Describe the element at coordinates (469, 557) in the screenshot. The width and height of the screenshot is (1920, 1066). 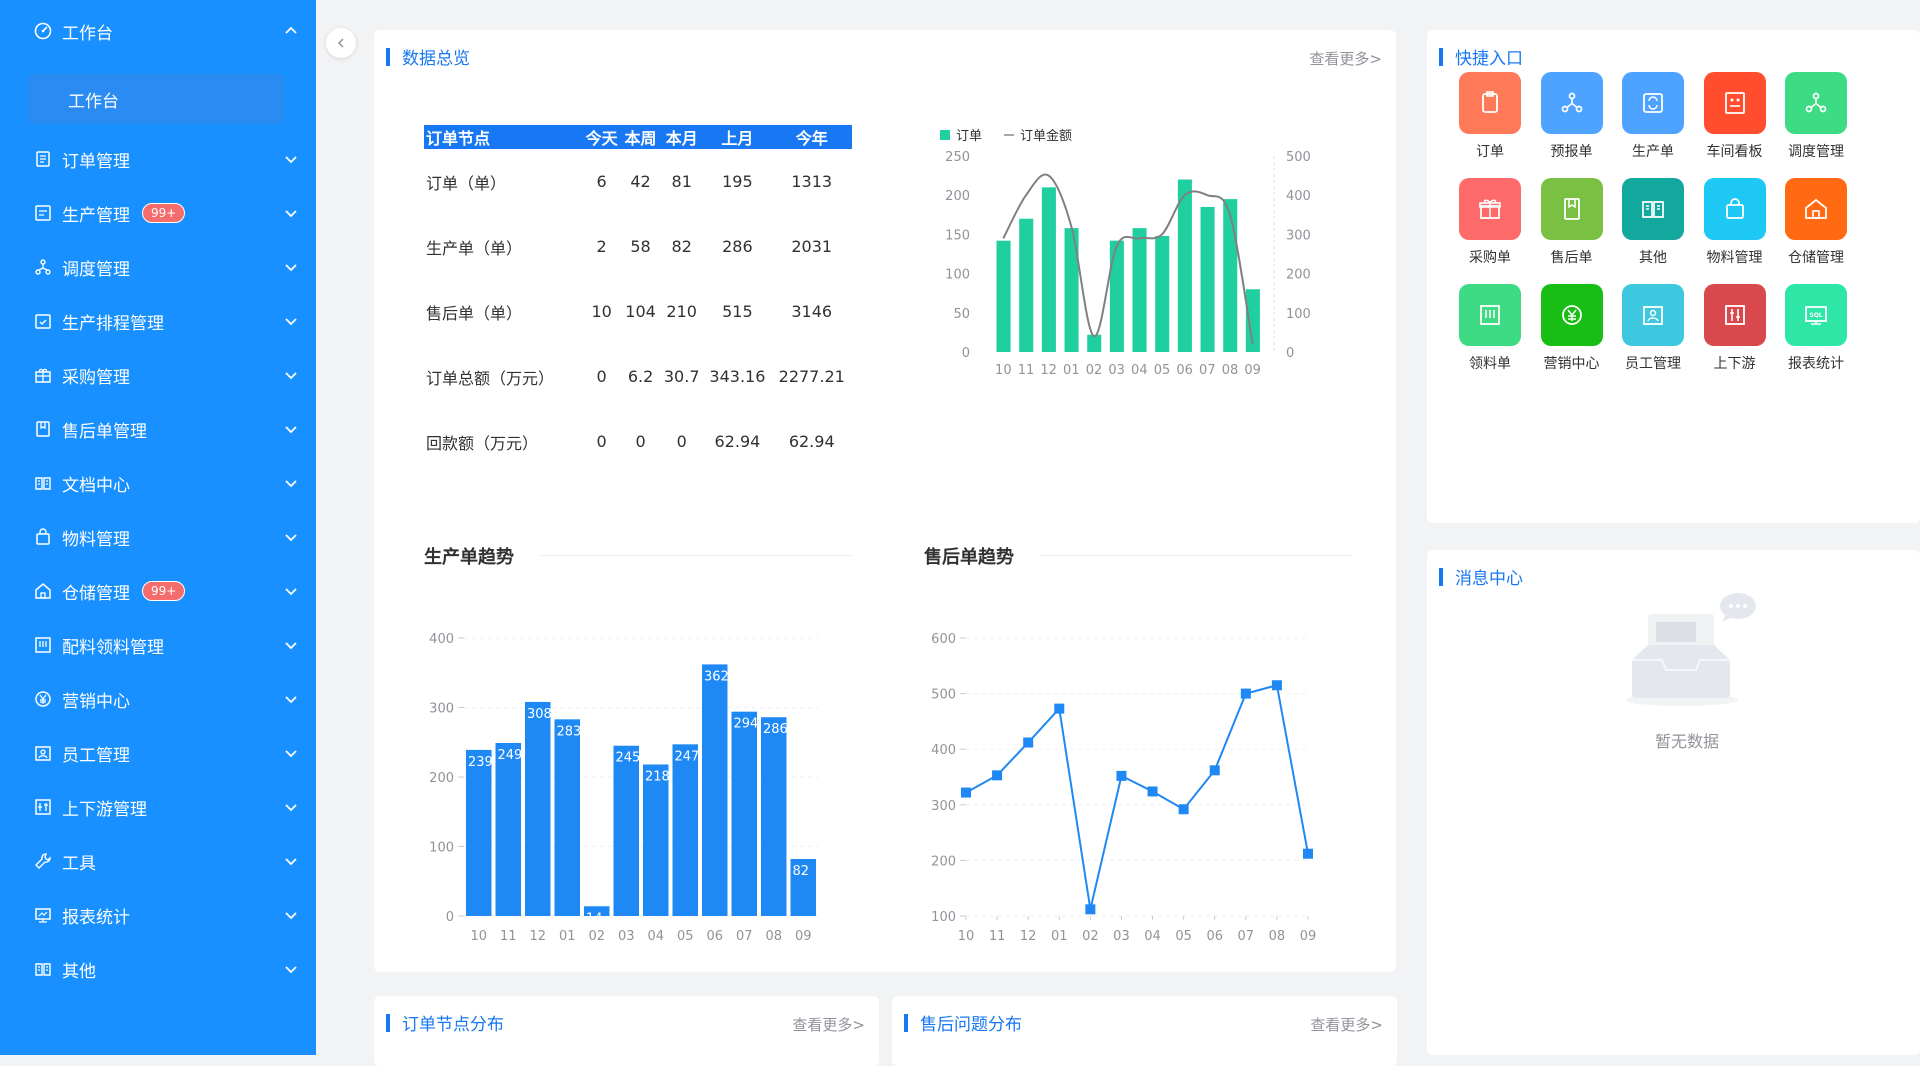
I see `production-trend-title: 生产单趋势` at that location.